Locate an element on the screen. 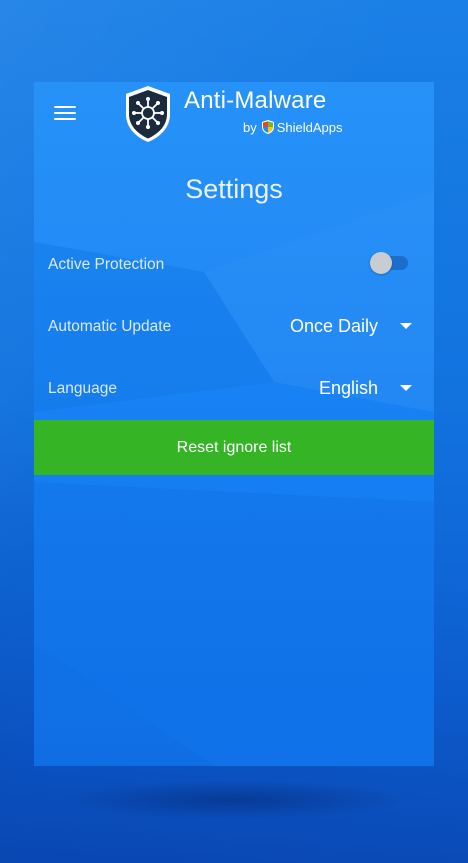  by-label: by is located at coordinates (250, 127).